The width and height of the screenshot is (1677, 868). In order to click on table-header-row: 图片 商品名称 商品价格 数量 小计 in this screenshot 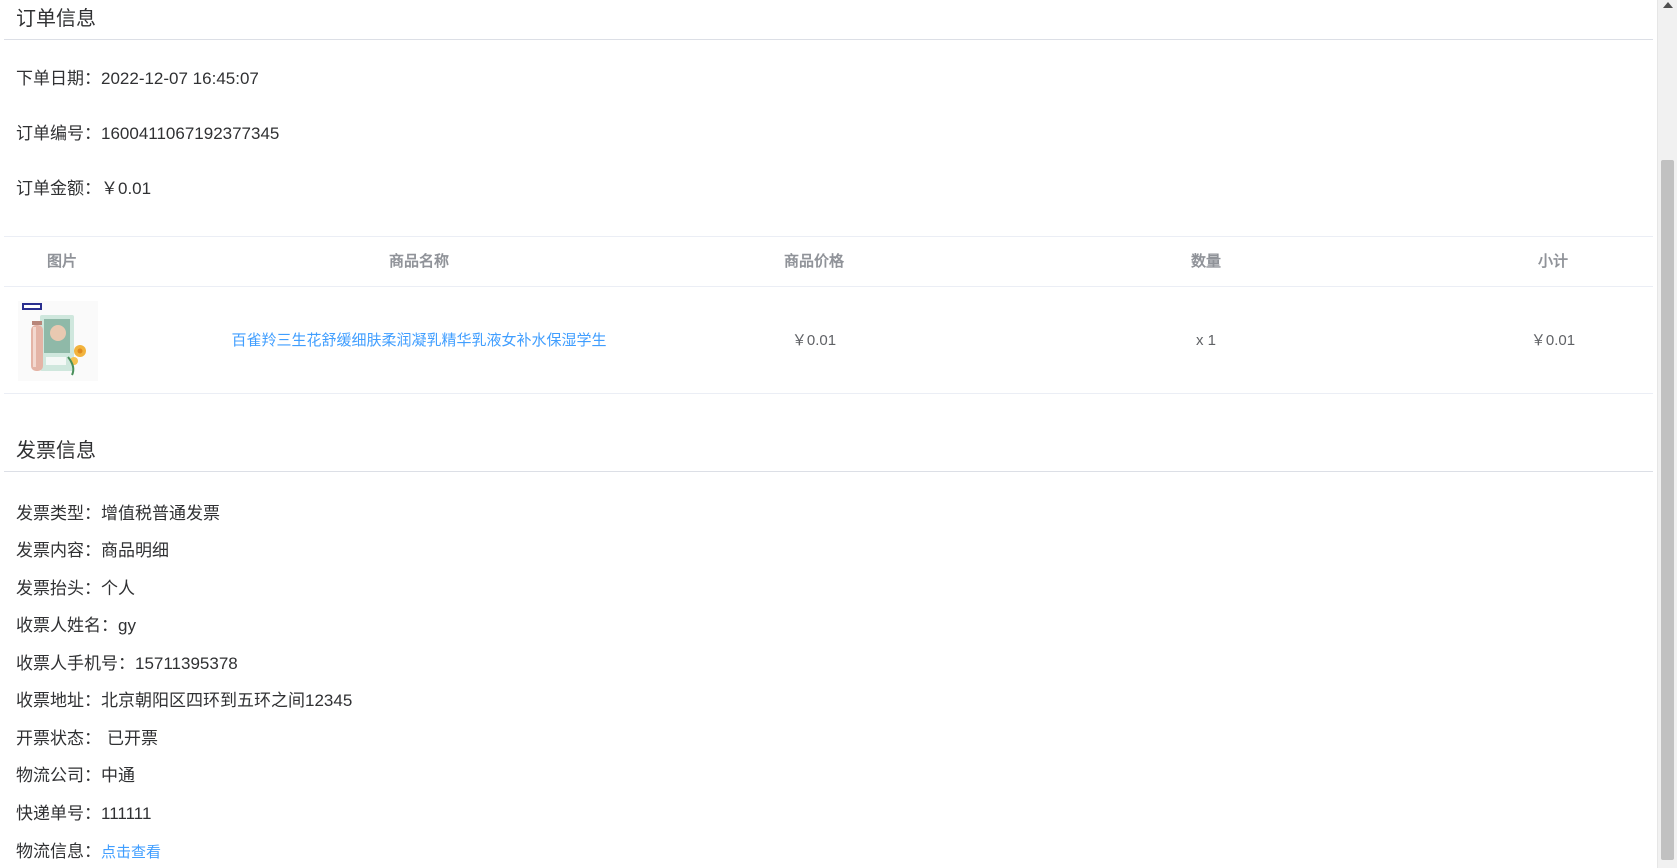, I will do `click(828, 262)`.